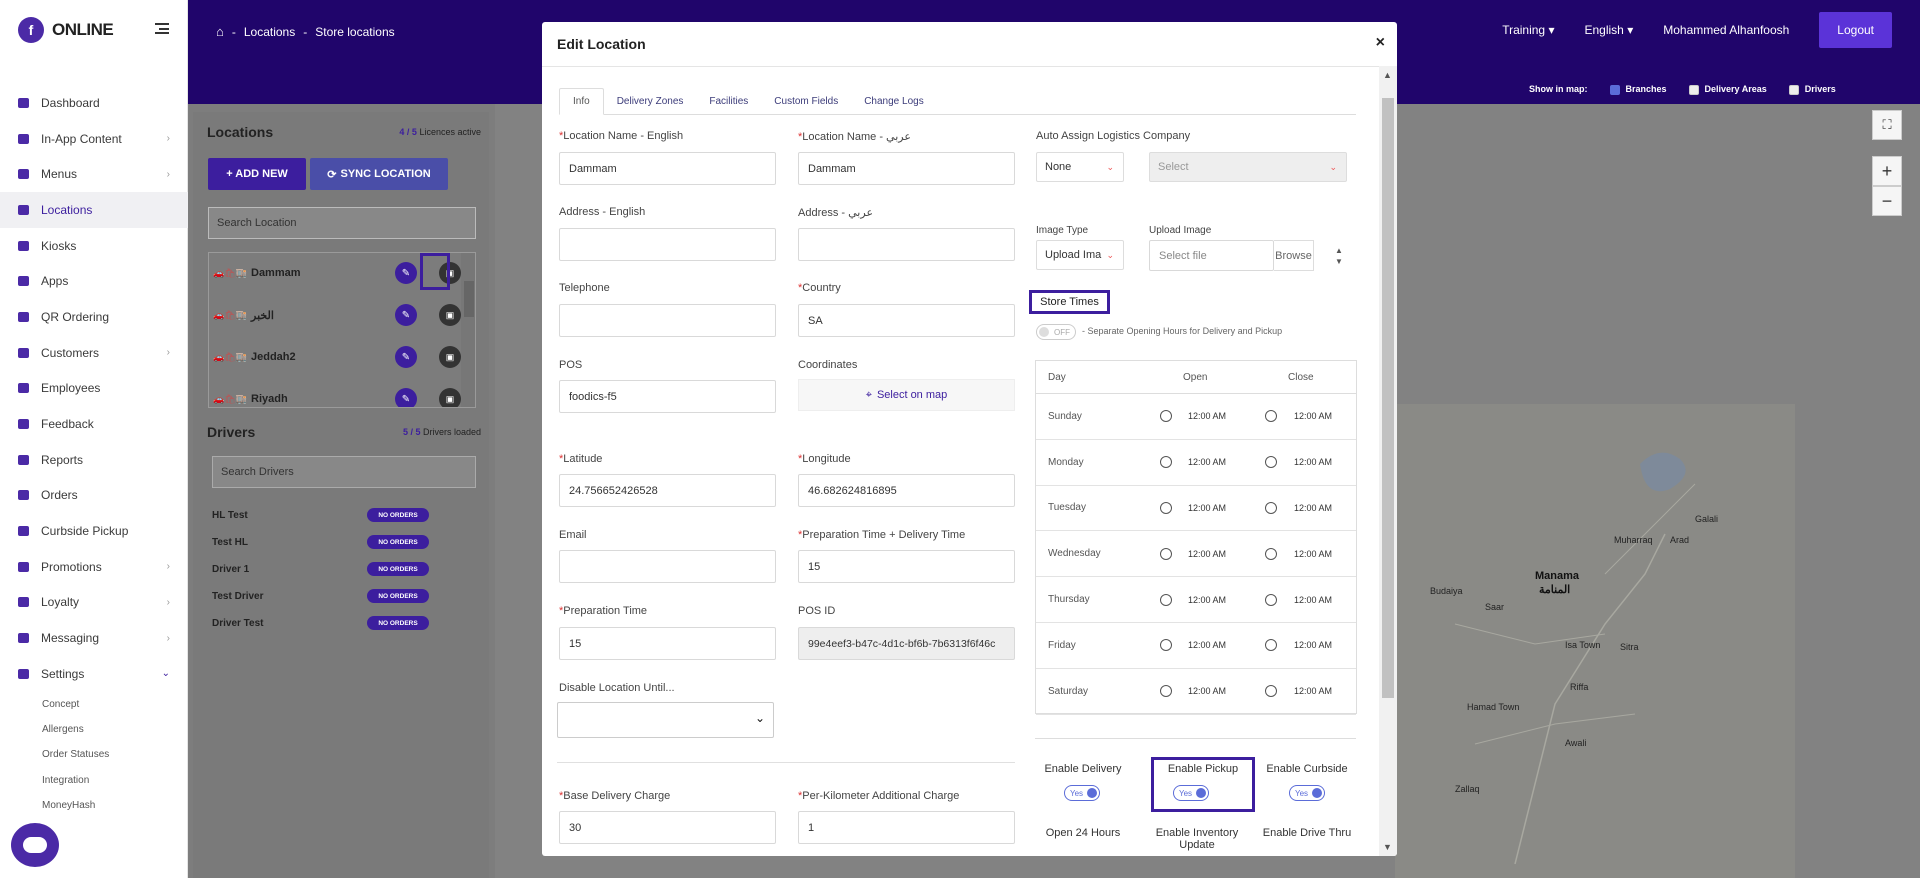 This screenshot has width=1920, height=878. I want to click on list-item: Test Driver NO ORDERS, so click(342, 596).